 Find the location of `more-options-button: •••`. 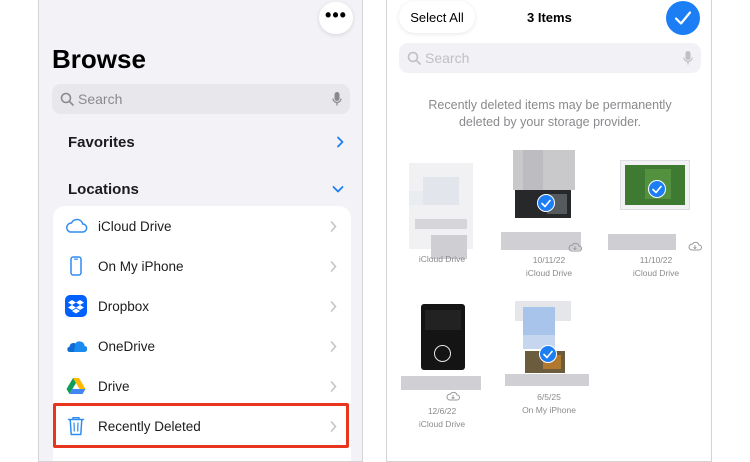

more-options-button: ••• is located at coordinates (336, 18).